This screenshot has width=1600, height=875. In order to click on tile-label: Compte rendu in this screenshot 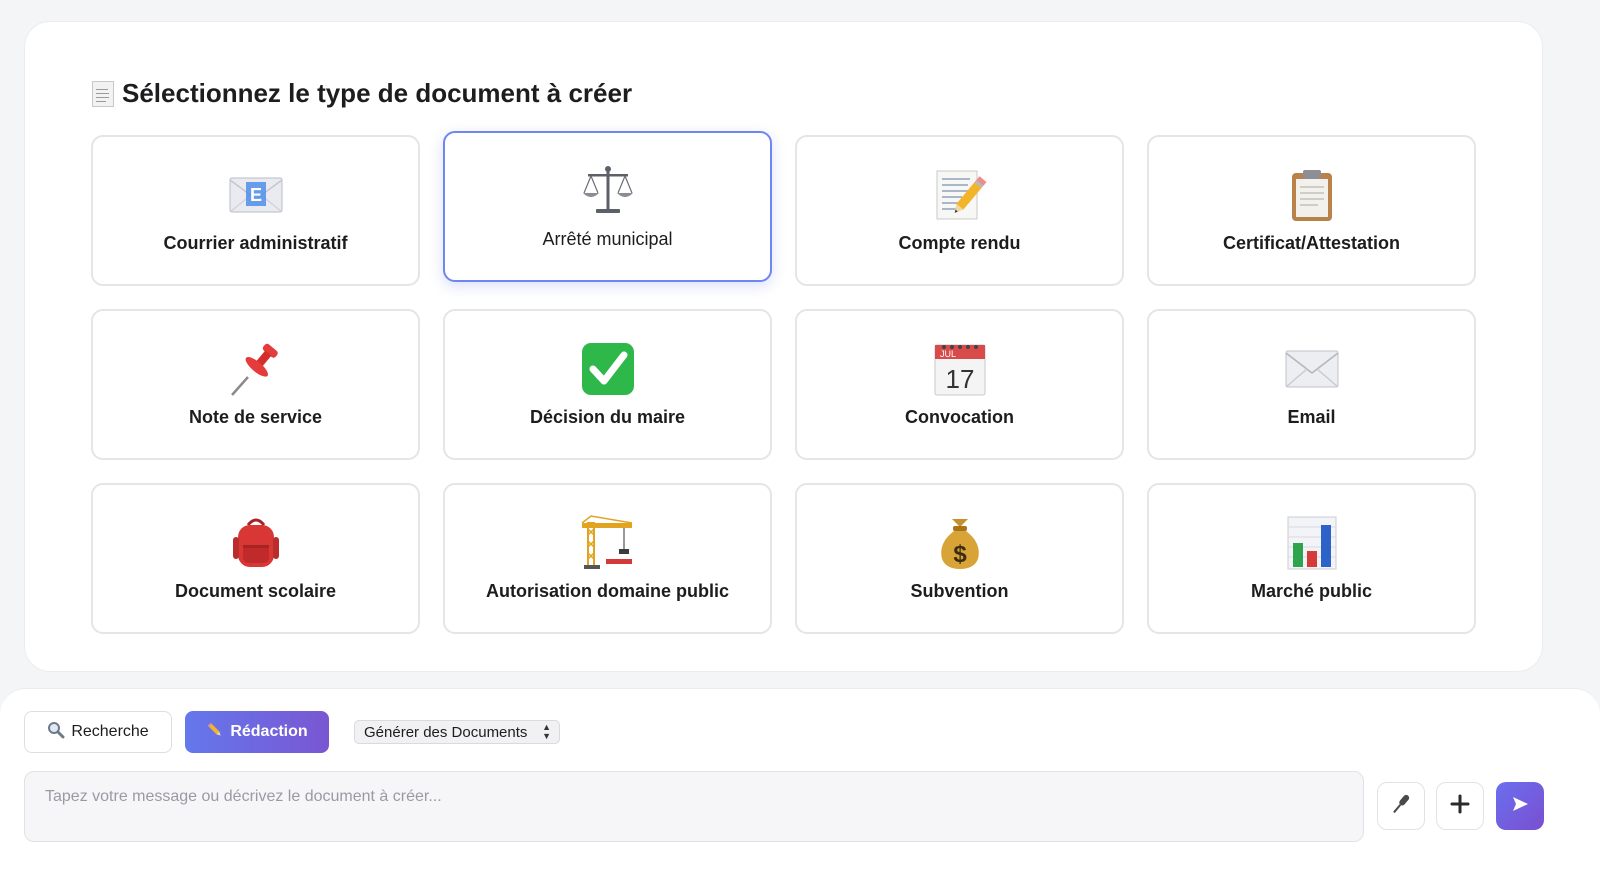, I will do `click(959, 243)`.